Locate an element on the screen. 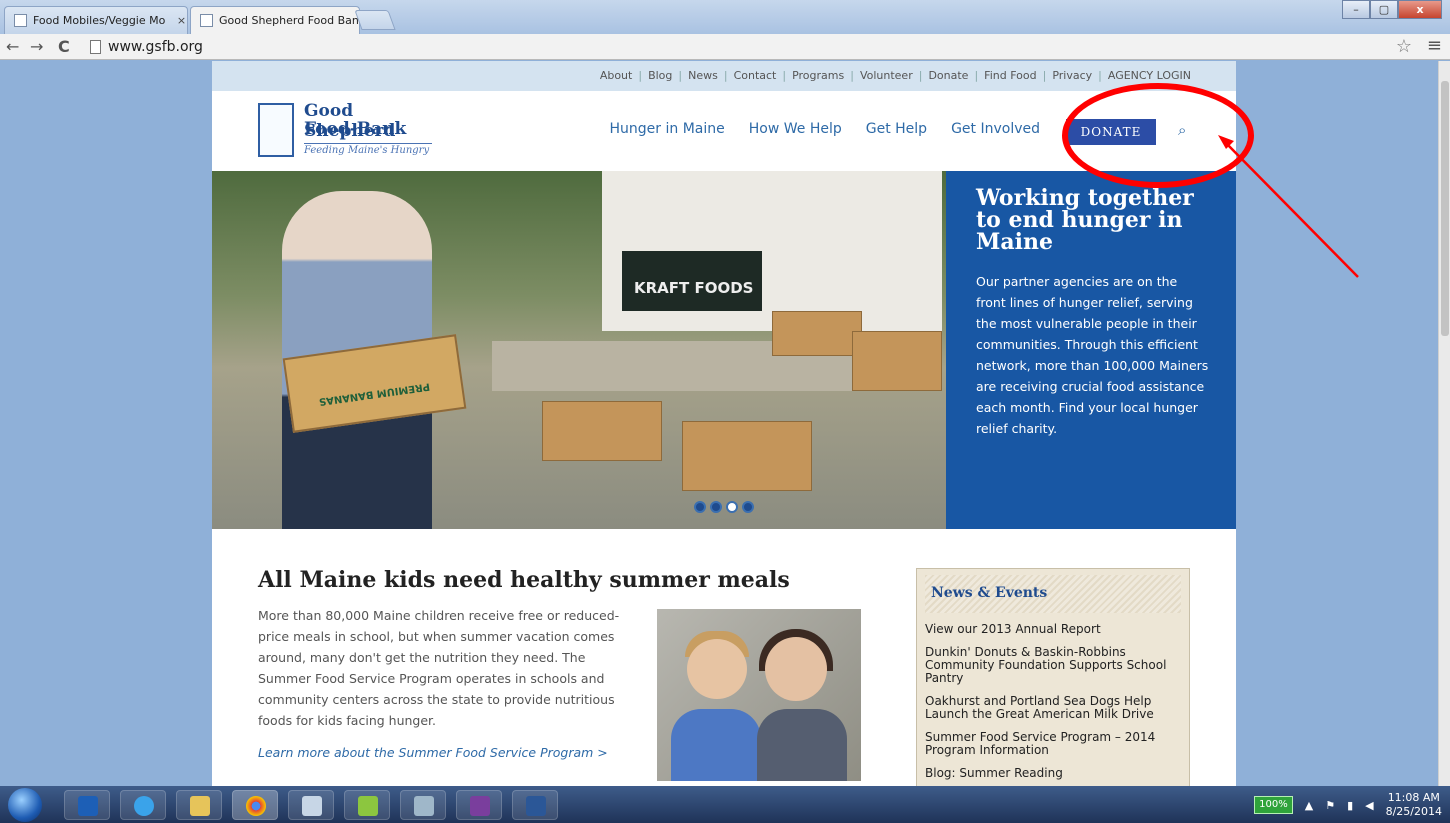  arrow-shaft is located at coordinates (1291, 209).